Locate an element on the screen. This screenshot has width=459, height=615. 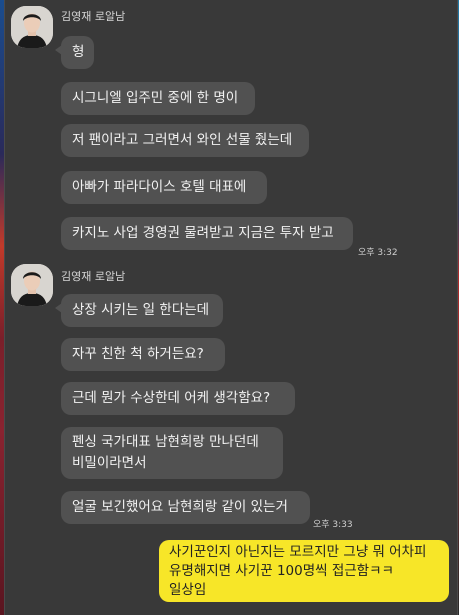
message-text-line: 유명해지면 사기꾼 100명씩 접근함ㅋㅋ is located at coordinates (281, 571).